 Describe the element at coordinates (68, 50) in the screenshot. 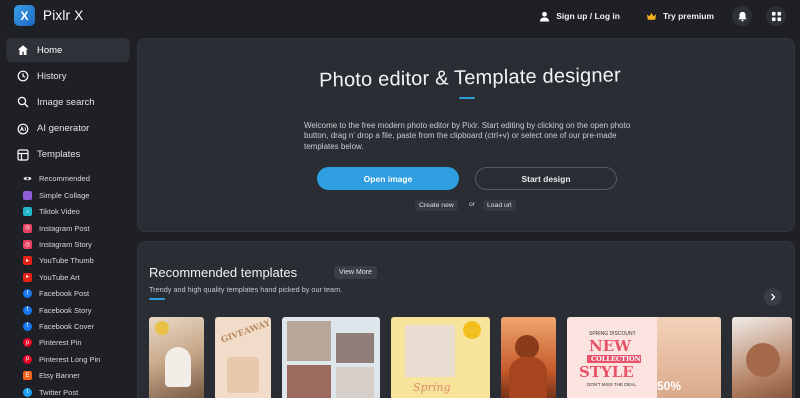

I see `sidebar-item-home: Home` at that location.